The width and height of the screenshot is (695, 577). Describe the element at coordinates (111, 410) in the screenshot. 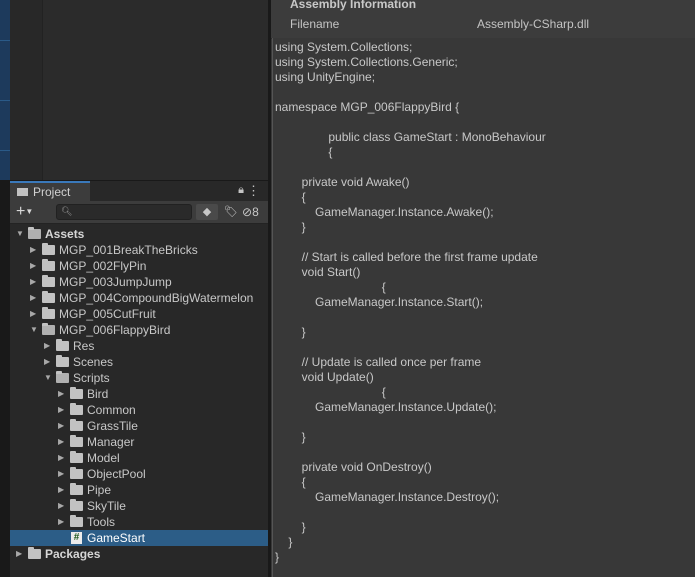

I see `tree-item-label: Common` at that location.